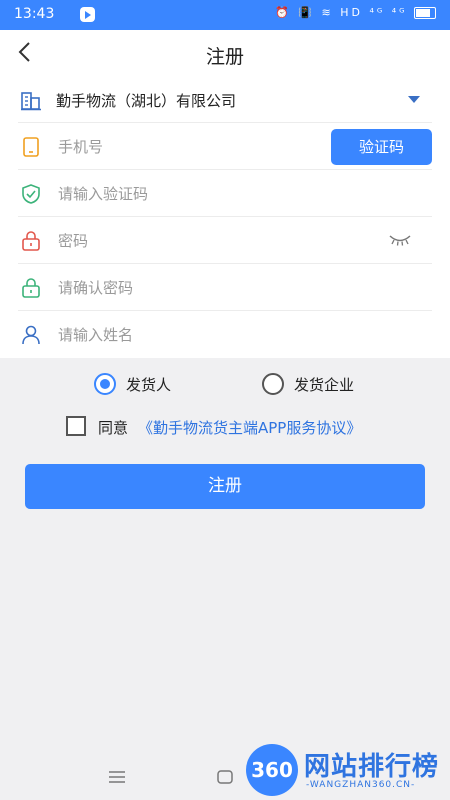 The height and width of the screenshot is (800, 450). Describe the element at coordinates (193, 194) in the screenshot. I see `verification-code-input` at that location.